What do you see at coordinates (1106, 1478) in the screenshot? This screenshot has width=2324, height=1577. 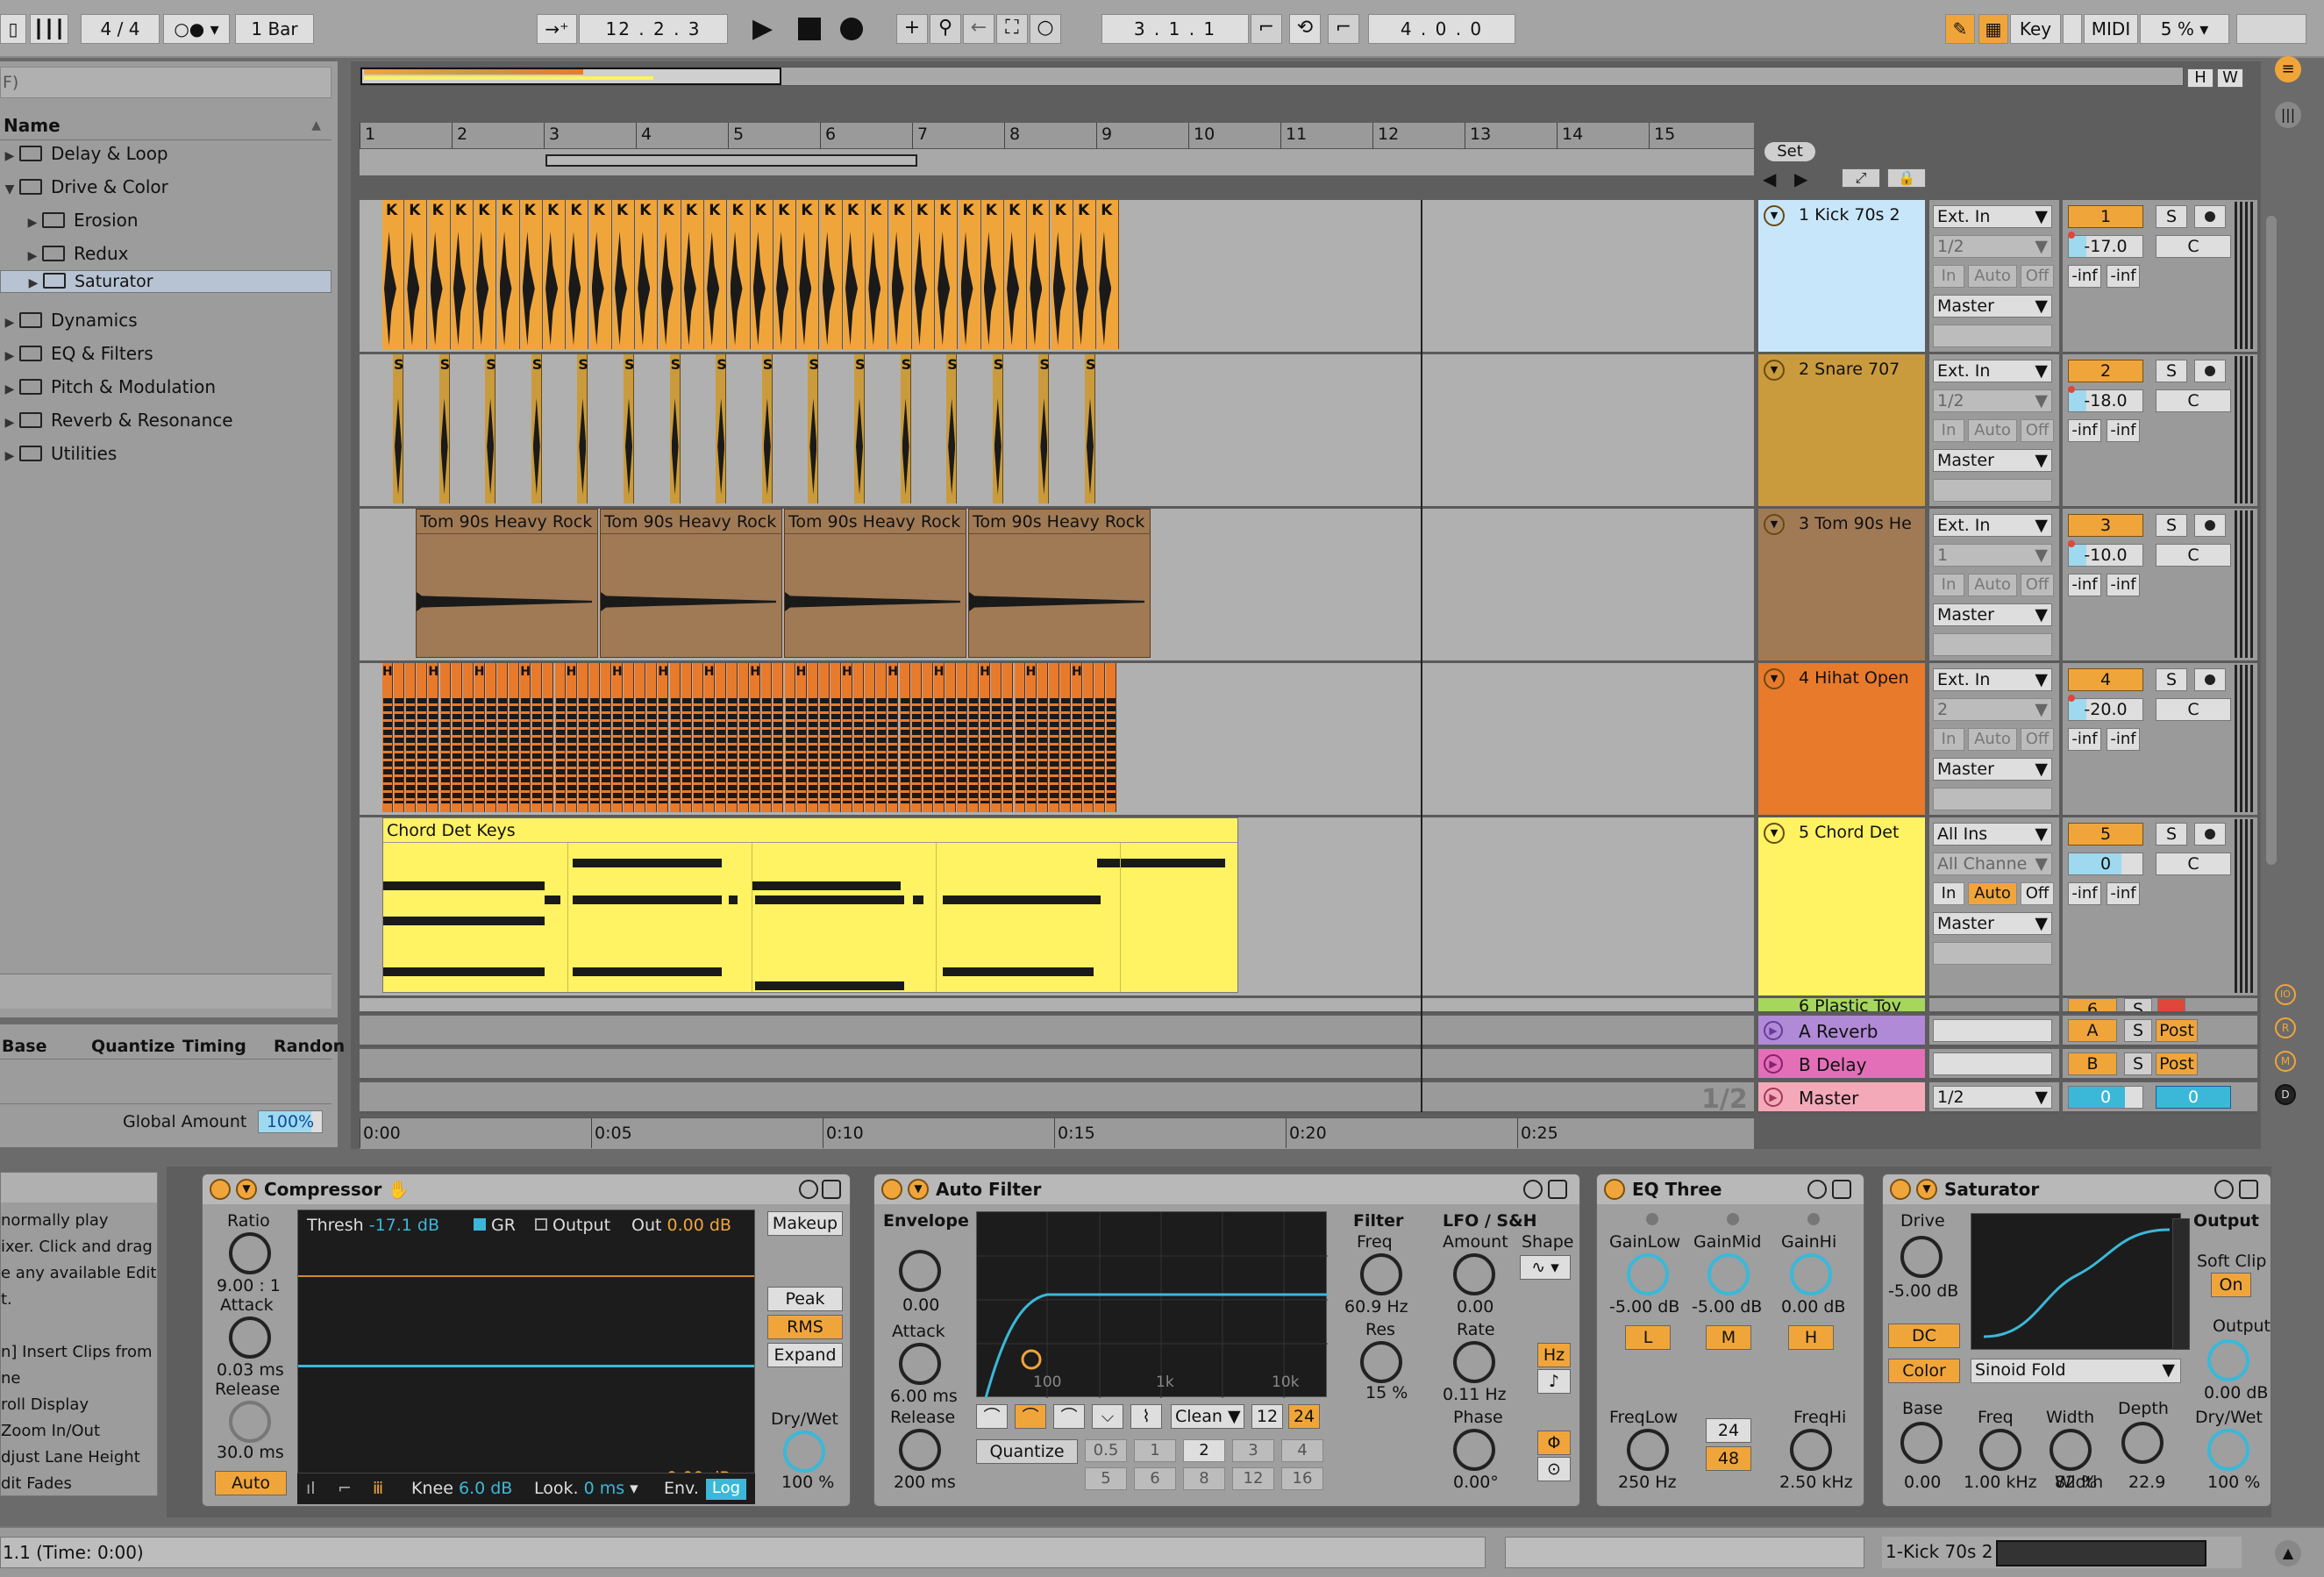 I see `quantize-value: 5` at bounding box center [1106, 1478].